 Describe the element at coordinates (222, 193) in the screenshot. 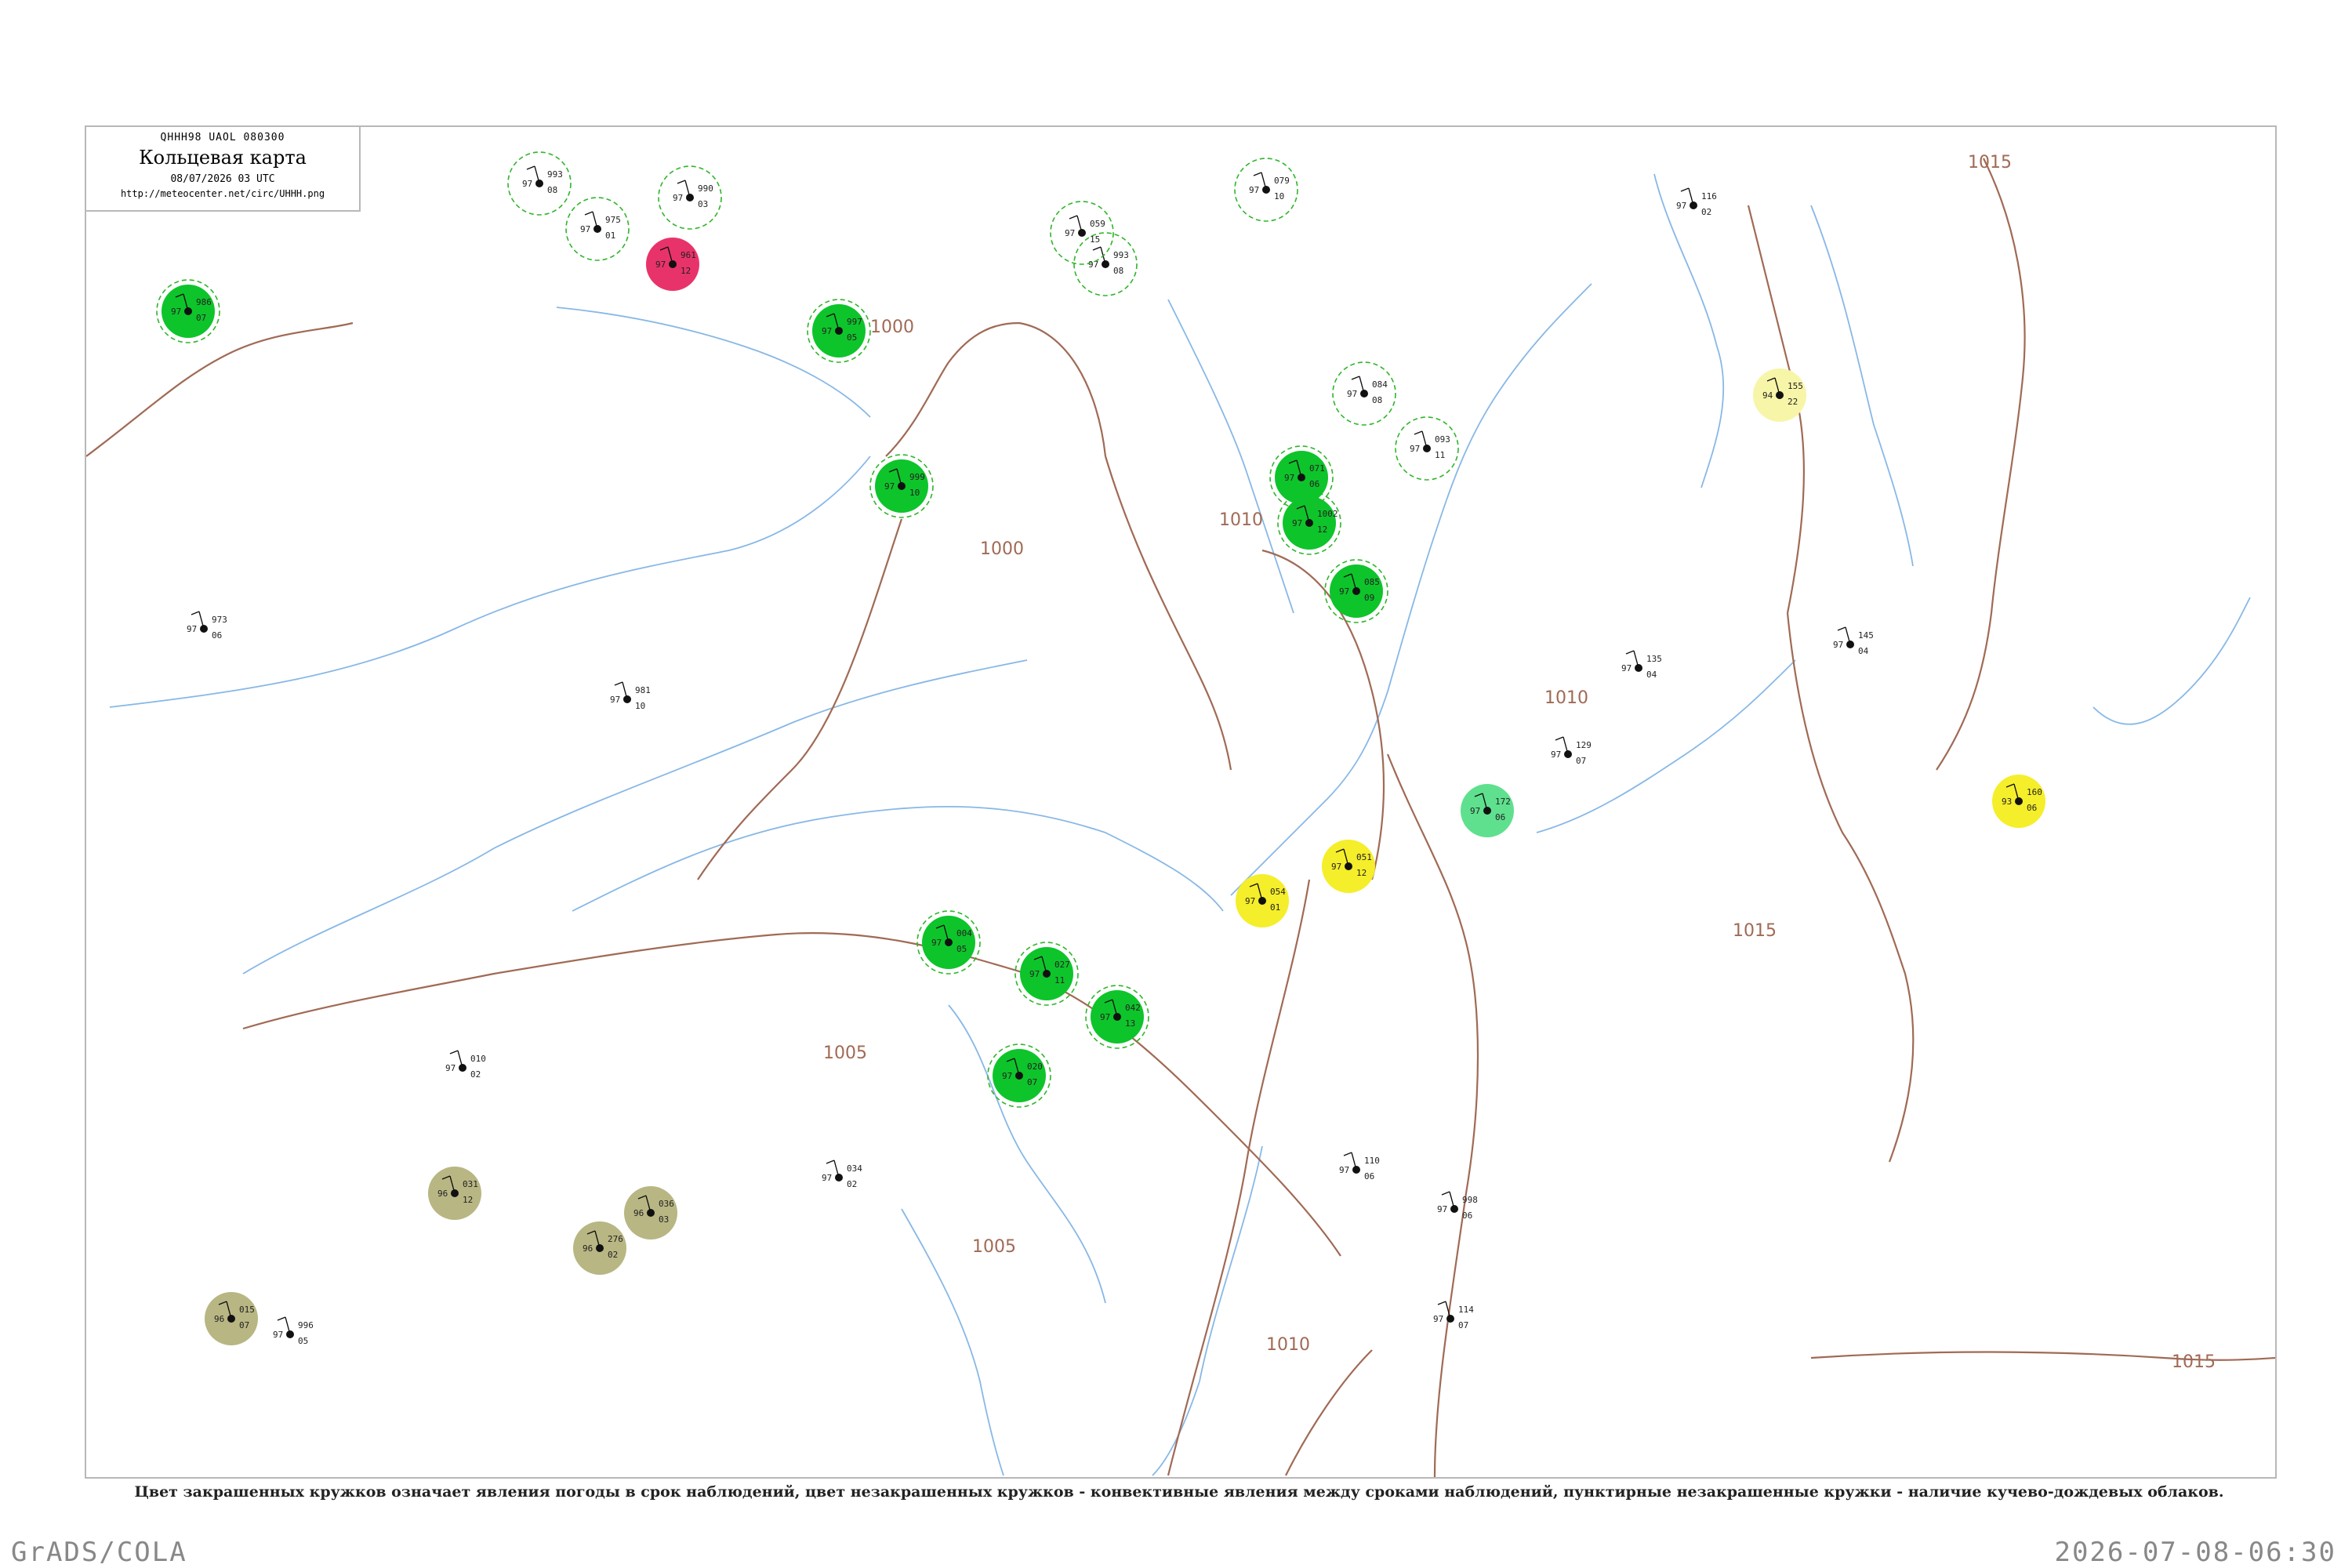

I see `source-url: http://meteocenter.net/circ/UHHH.png` at that location.